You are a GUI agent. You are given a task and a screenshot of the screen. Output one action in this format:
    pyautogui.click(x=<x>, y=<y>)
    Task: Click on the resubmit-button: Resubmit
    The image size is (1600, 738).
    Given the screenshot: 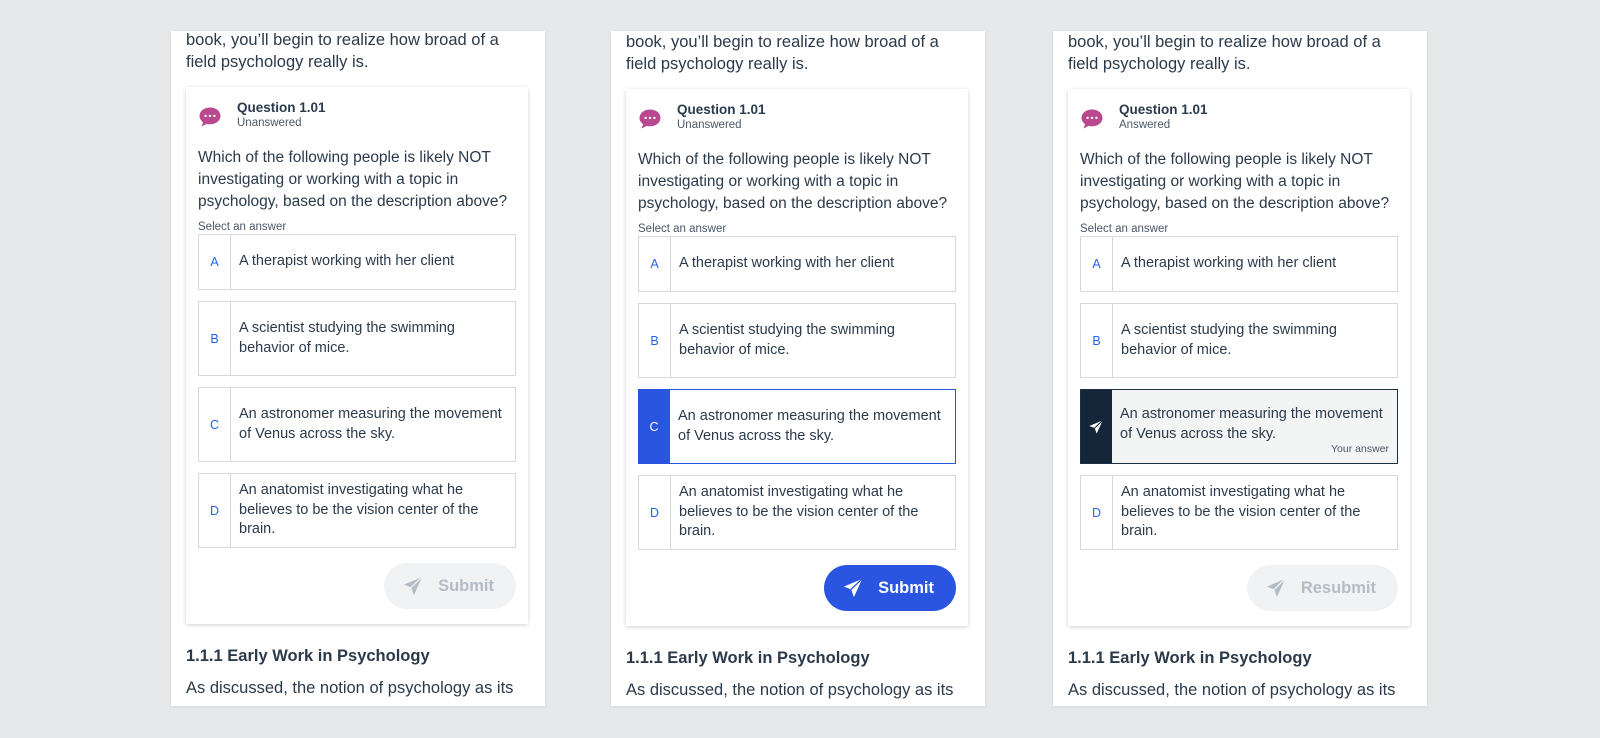 What is the action you would take?
    pyautogui.click(x=1322, y=588)
    